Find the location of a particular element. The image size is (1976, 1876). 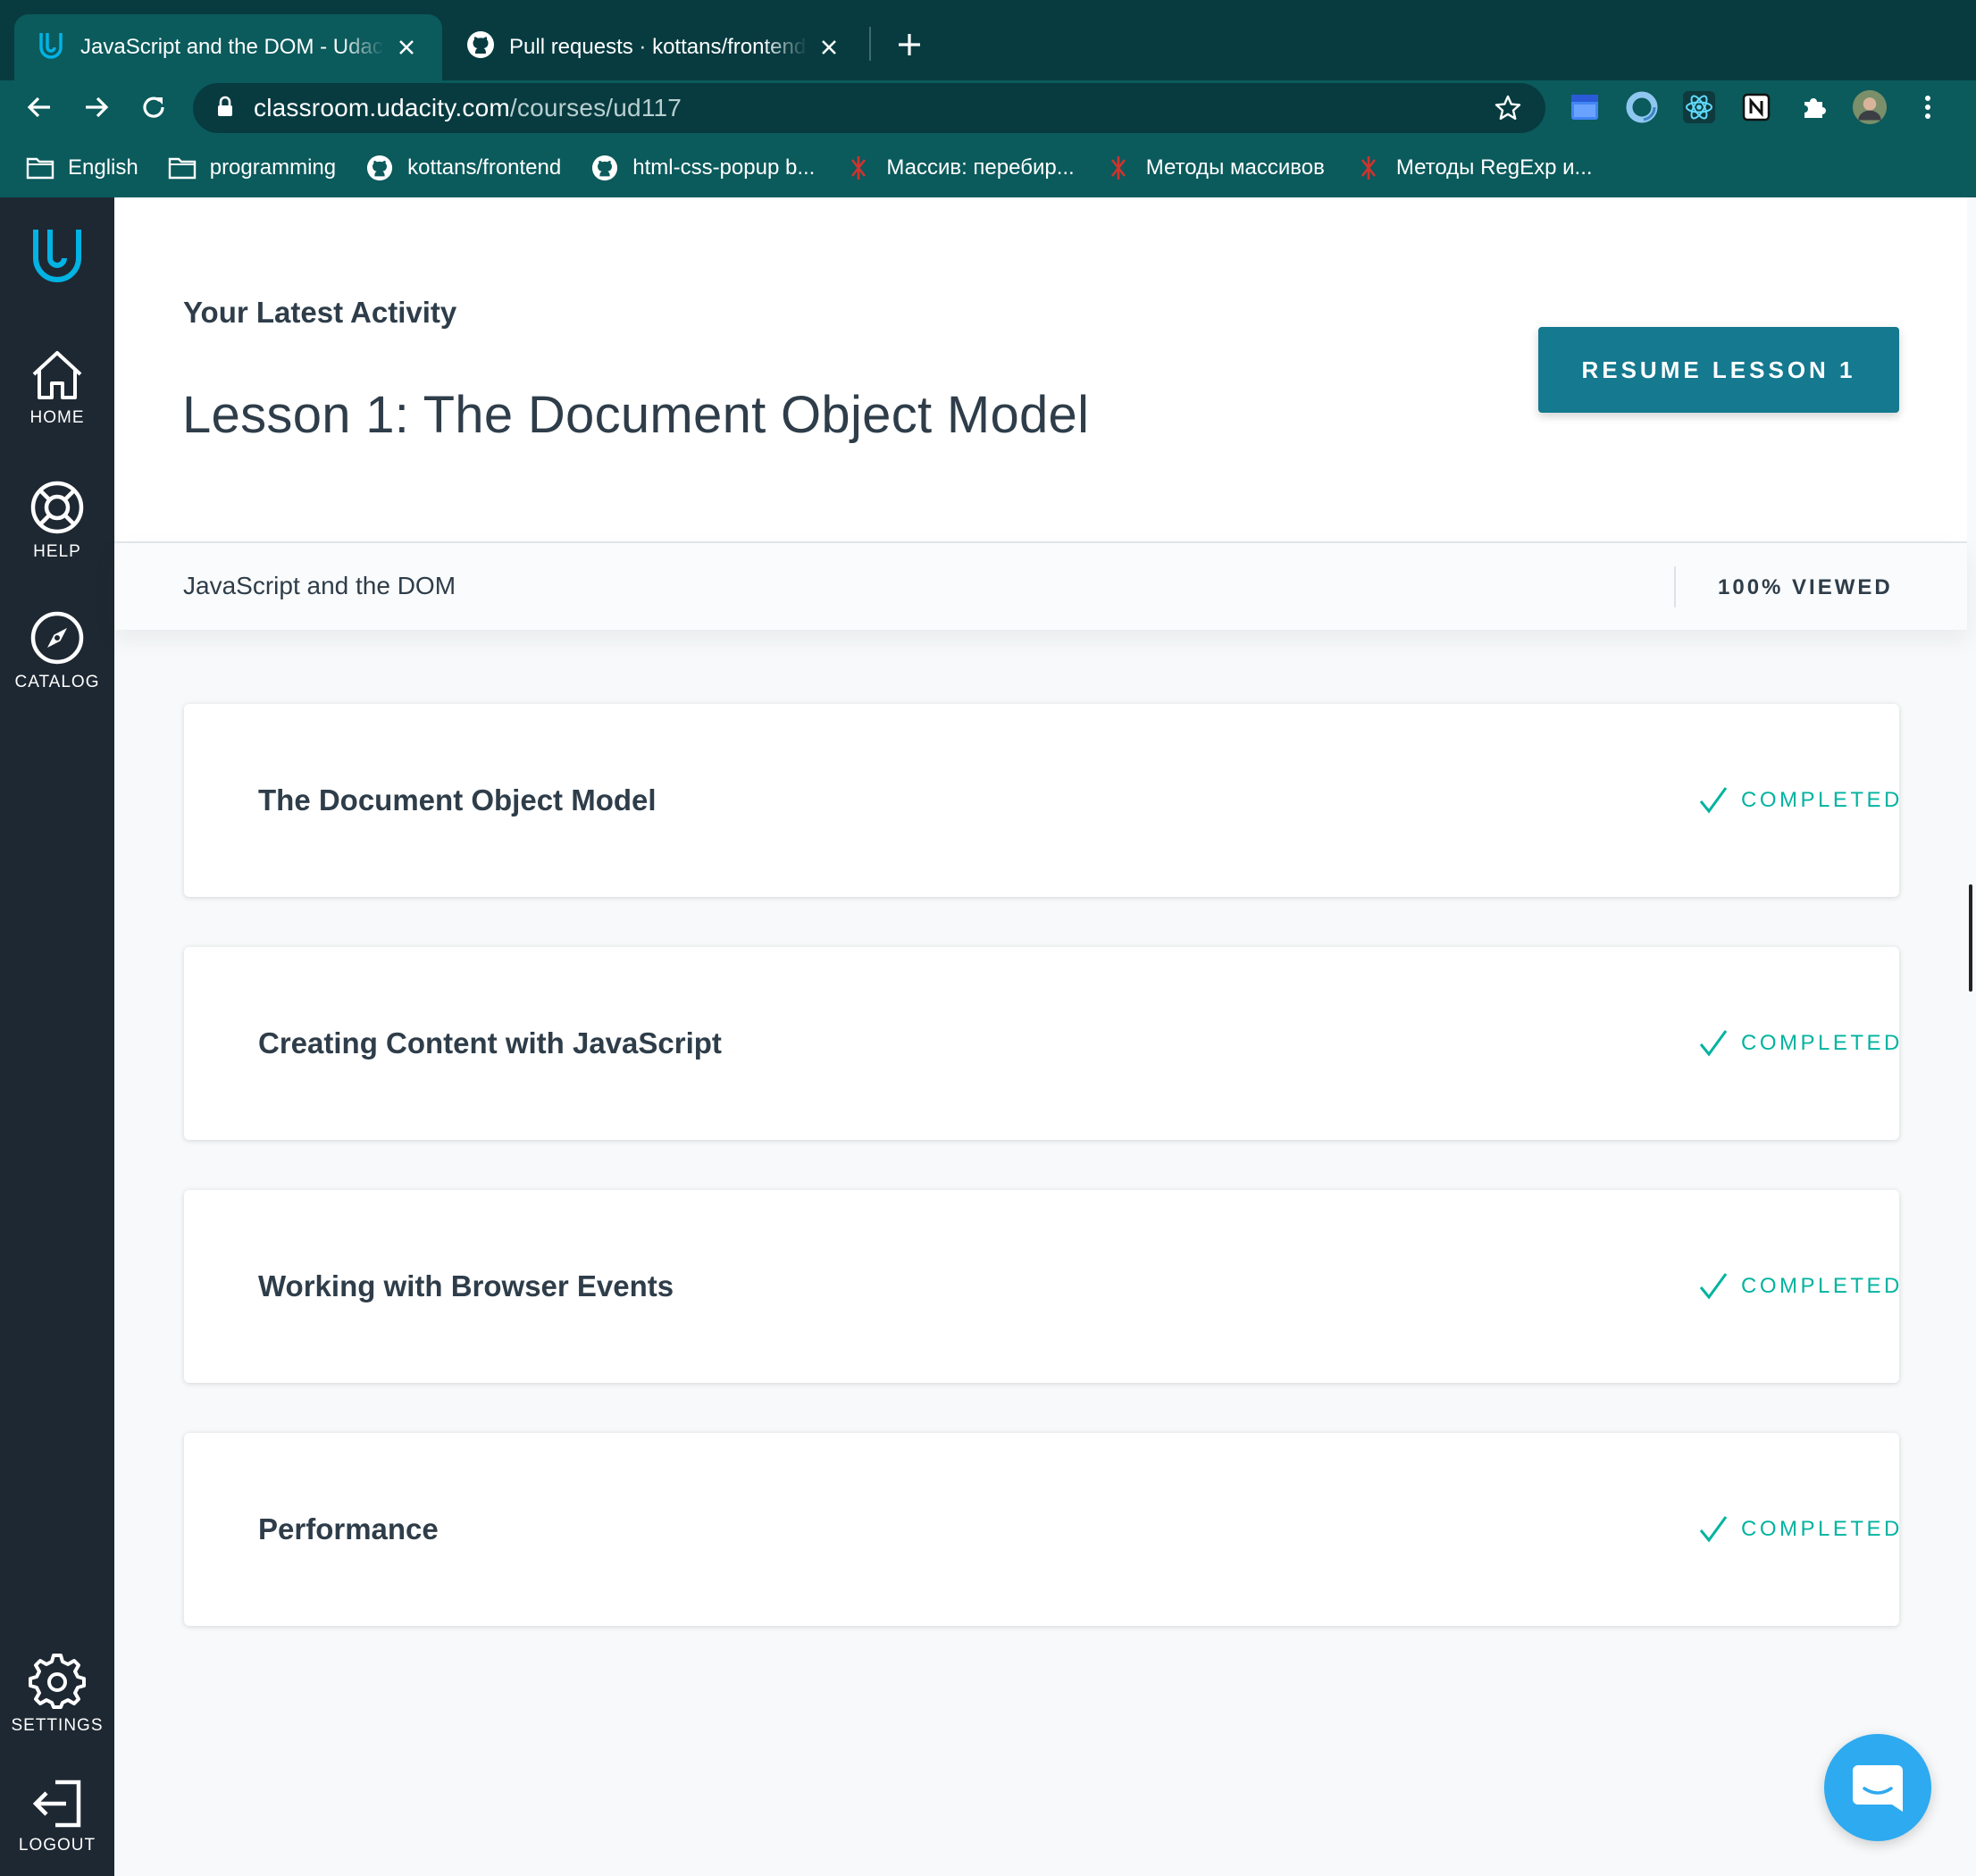

back-arrow-icon is located at coordinates (39, 107).